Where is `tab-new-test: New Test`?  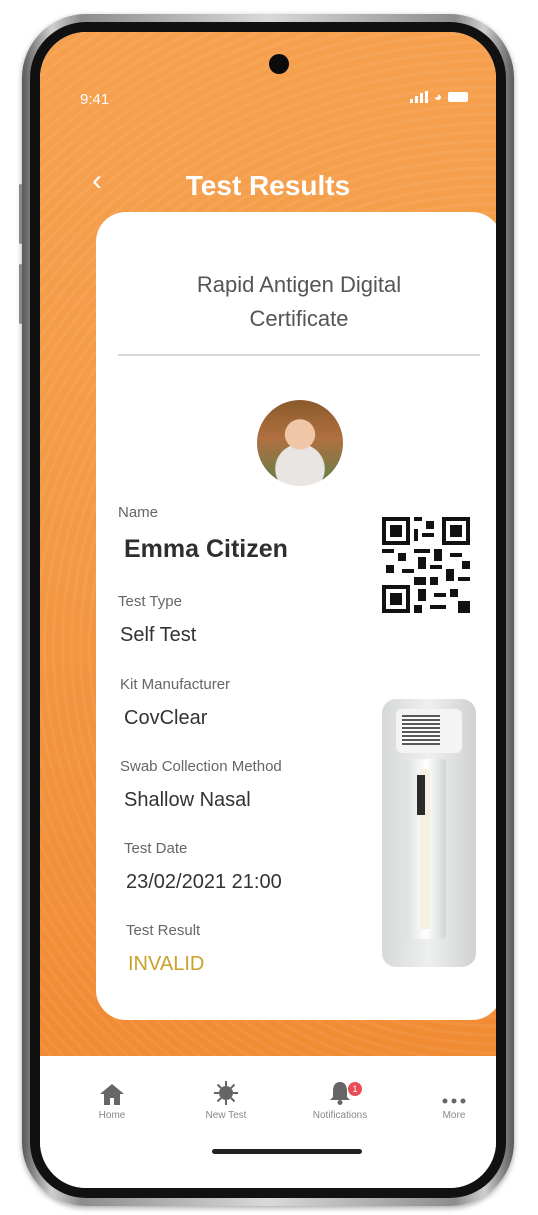
tab-new-test: New Test is located at coordinates (226, 1098).